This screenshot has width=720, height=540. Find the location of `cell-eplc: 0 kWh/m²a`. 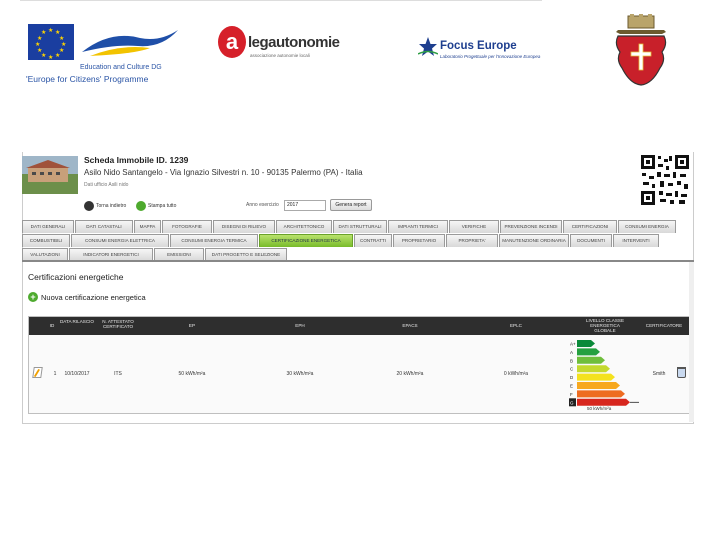

cell-eplc: 0 kWh/m²a is located at coordinates (516, 374).